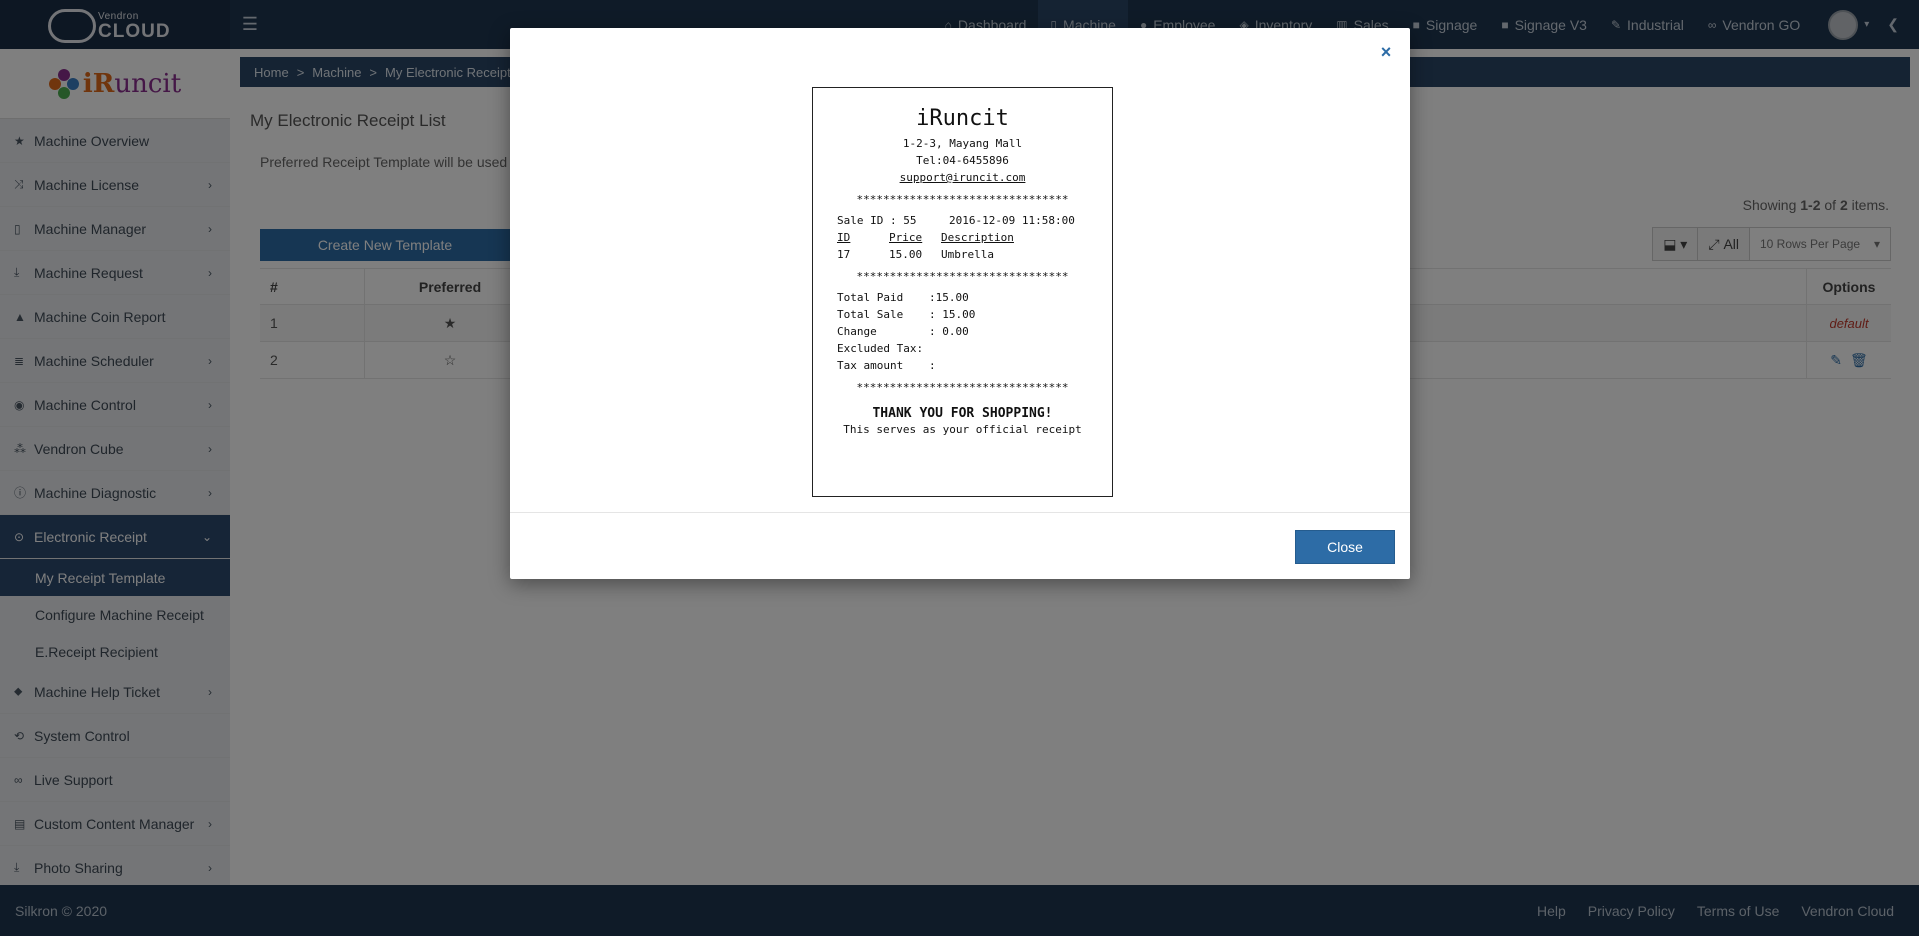 This screenshot has width=1919, height=936. I want to click on receipt-sale-row: Sale ID : 55 2016-12-09 11:58:00, so click(962, 220).